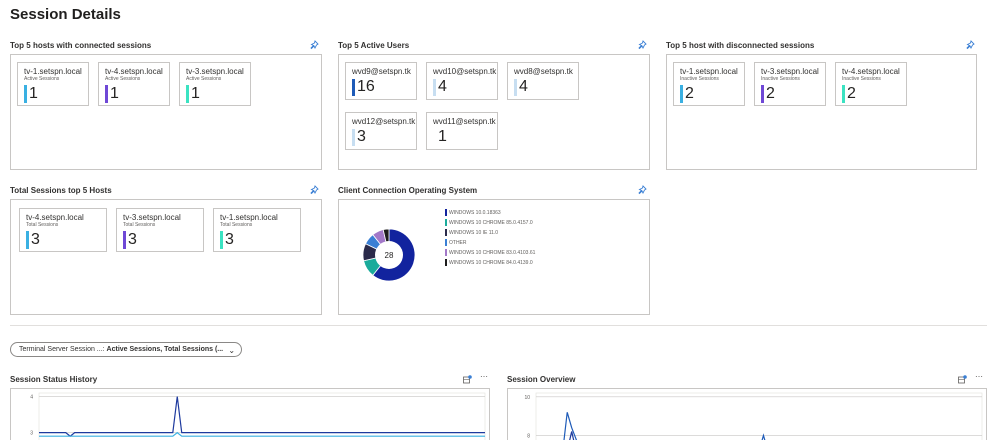 This screenshot has height=440, width=999. I want to click on tile-title-disconnected: Top 5 host with disconnected sessions, so click(740, 45).